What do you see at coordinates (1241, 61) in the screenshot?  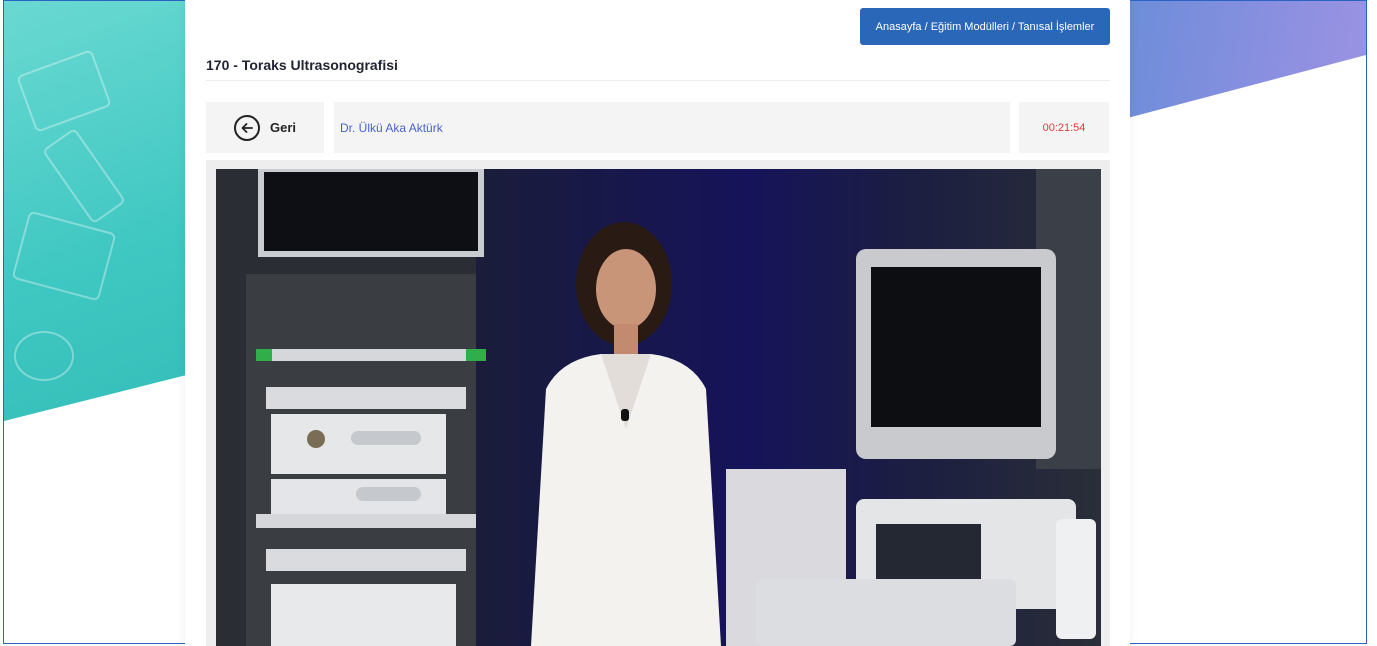 I see `decorative-background-right` at bounding box center [1241, 61].